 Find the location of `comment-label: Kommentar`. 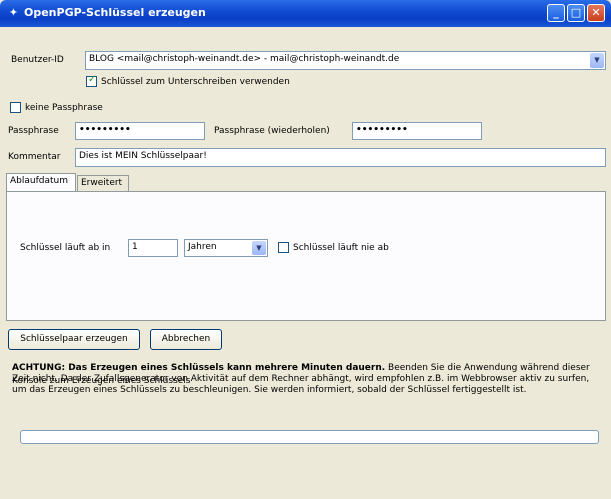

comment-label: Kommentar is located at coordinates (34, 157).